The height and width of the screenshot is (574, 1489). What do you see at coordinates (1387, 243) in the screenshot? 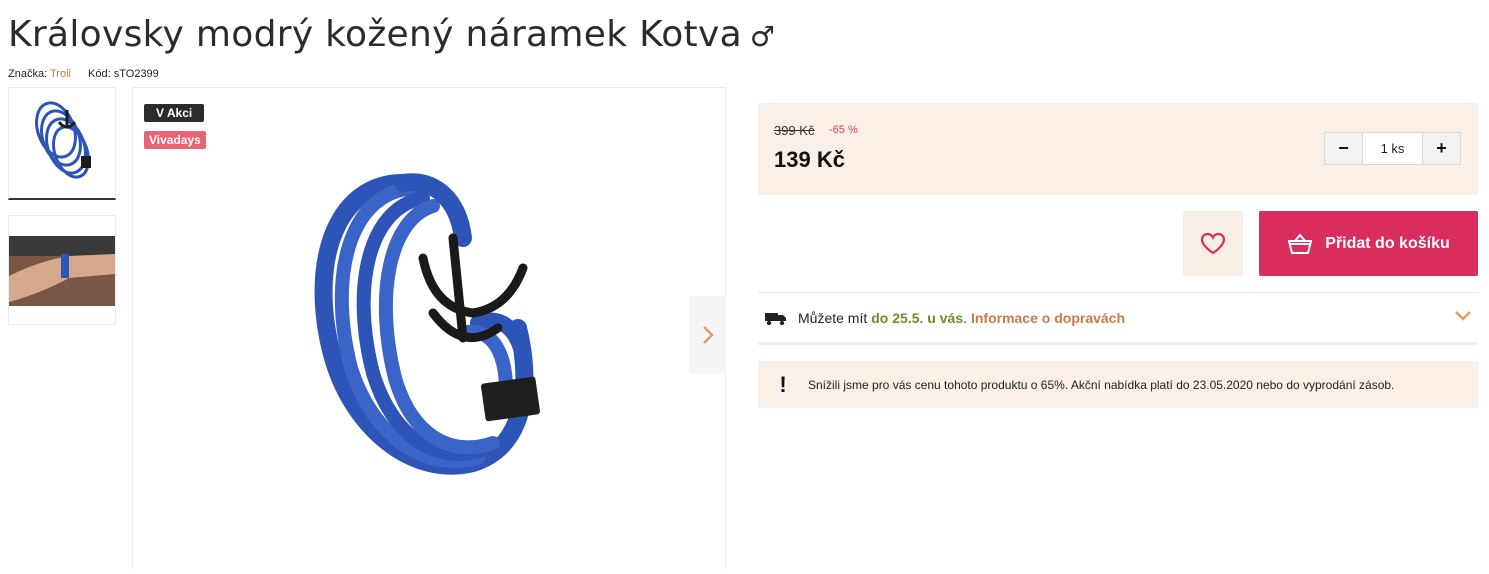
I see `add-to-cart-label: Přidat do košíku` at bounding box center [1387, 243].